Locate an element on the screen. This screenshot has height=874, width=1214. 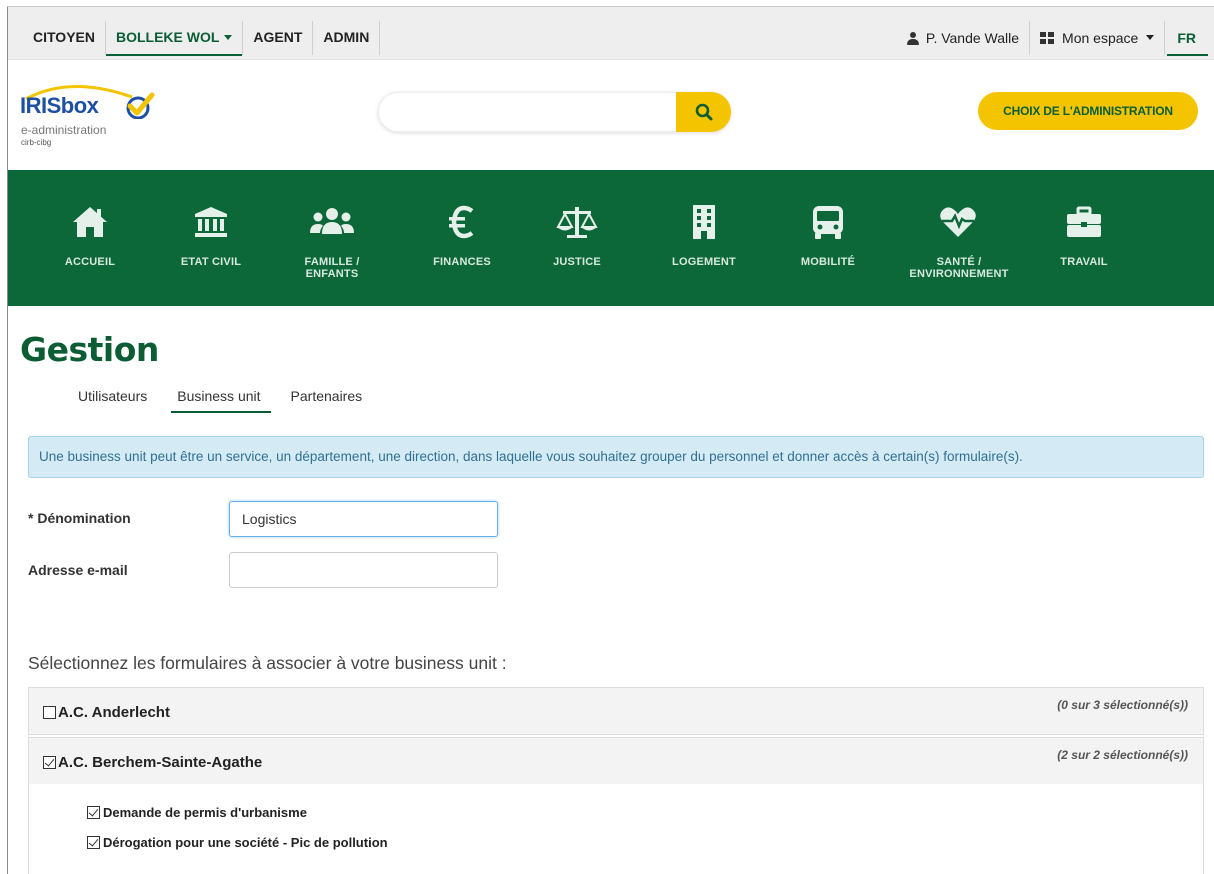
form-item: Demande de permis d'urbanisme is located at coordinates (197, 812).